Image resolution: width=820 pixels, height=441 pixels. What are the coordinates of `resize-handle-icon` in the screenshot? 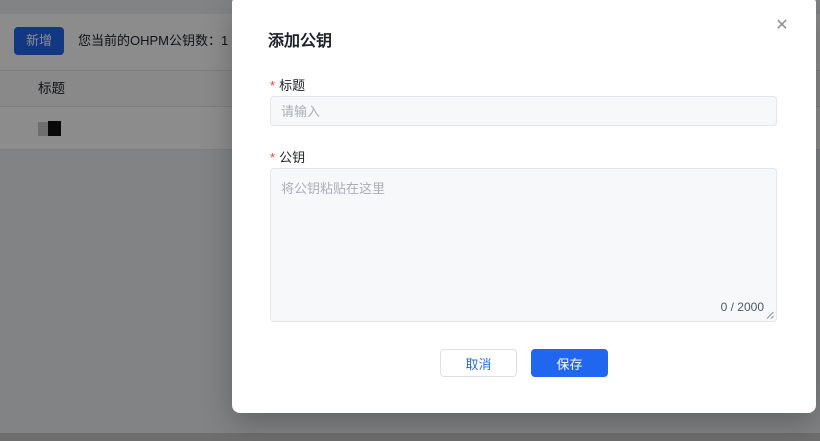 It's located at (769, 314).